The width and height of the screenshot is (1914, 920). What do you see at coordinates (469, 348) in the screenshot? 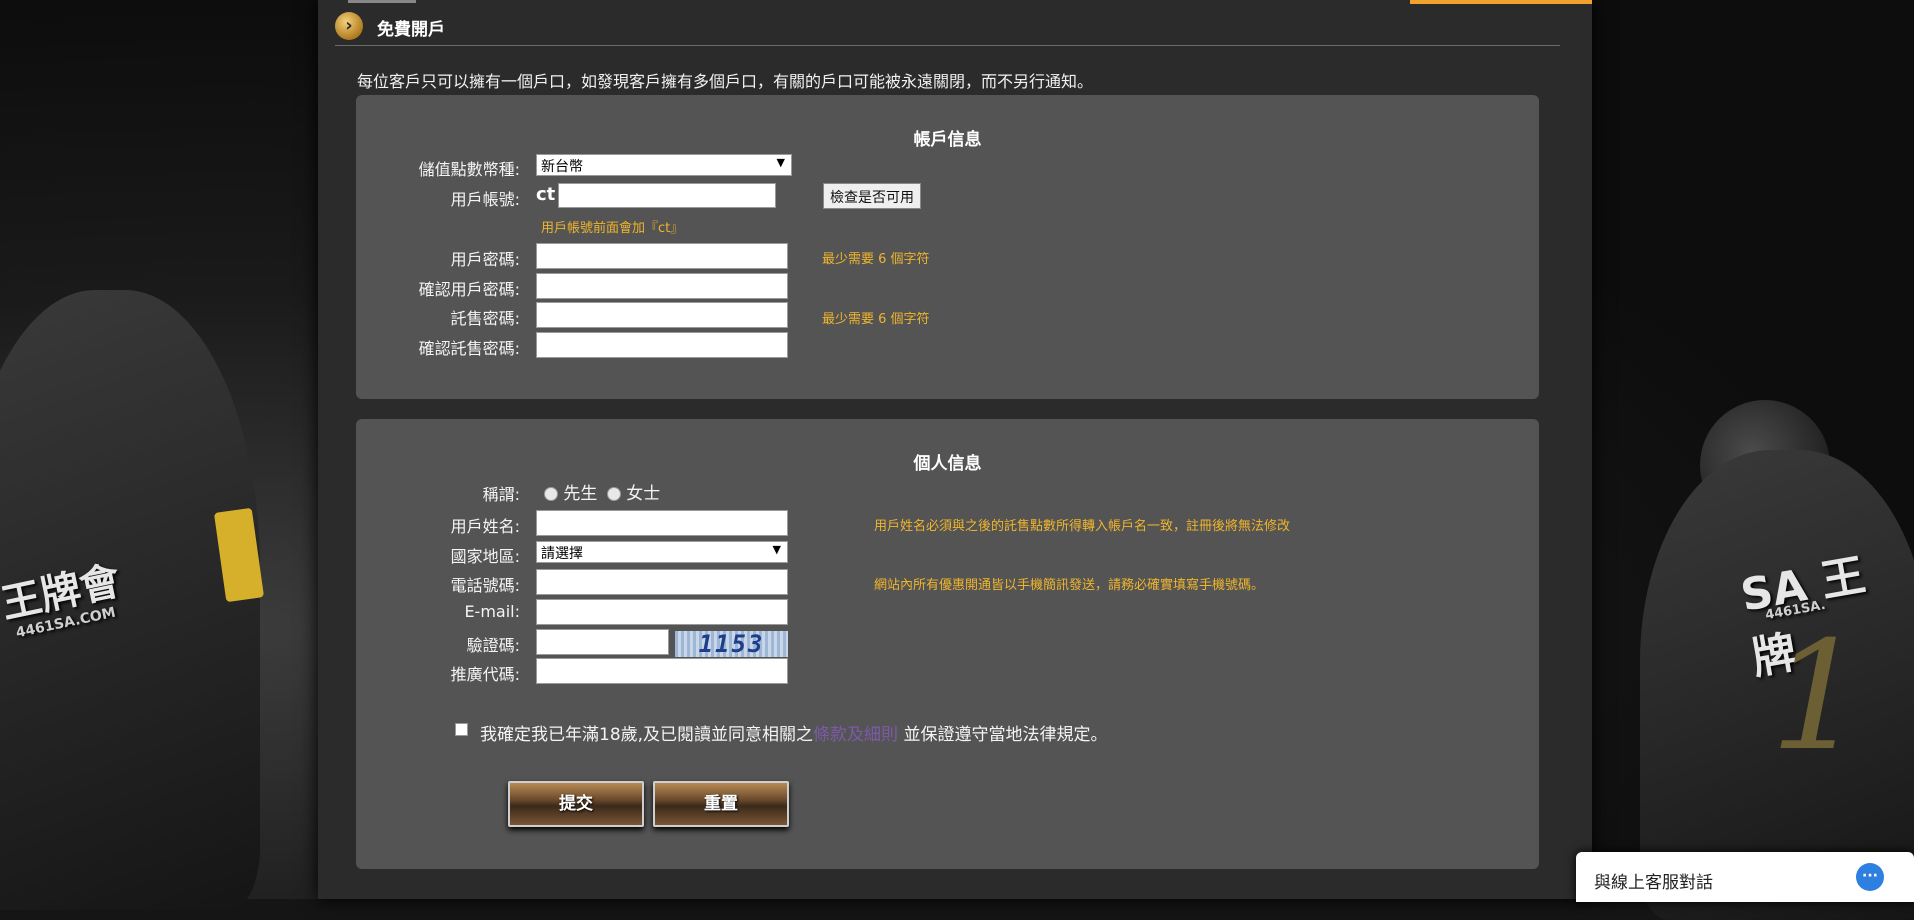
I see `confirm-trade-password-label: 確認託售密碼:` at bounding box center [469, 348].